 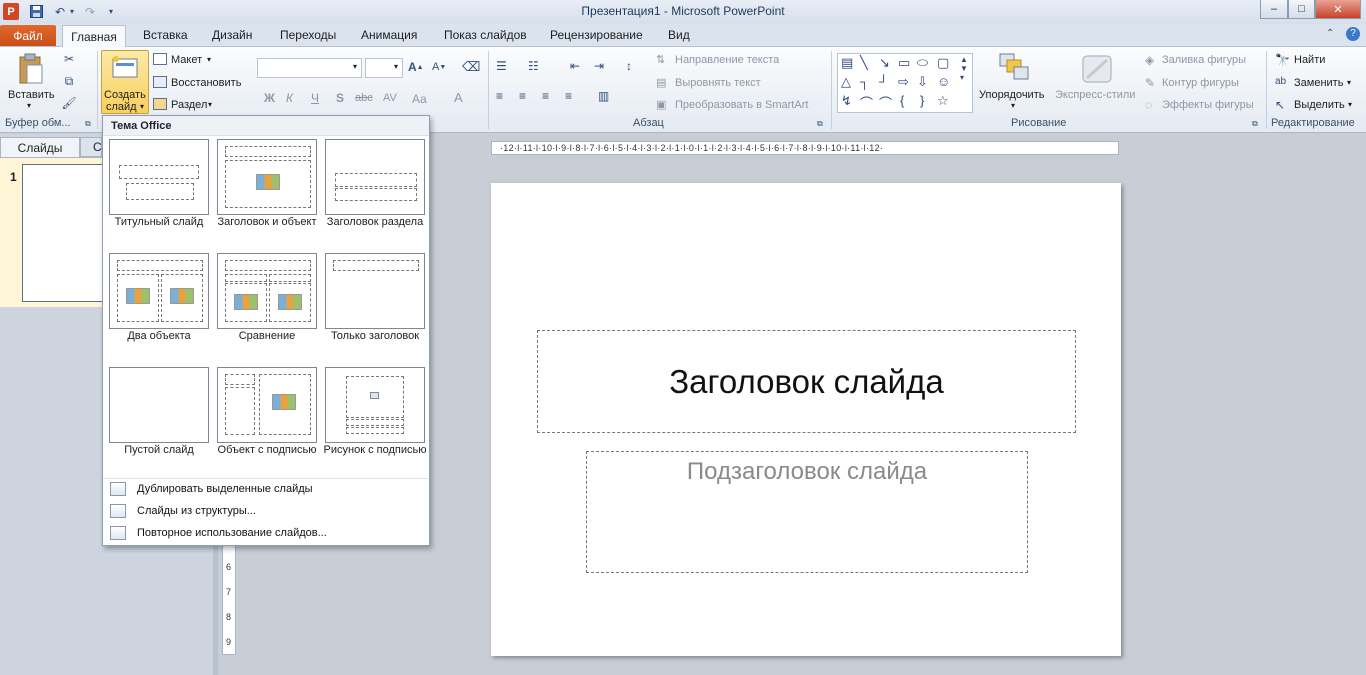 I want to click on replace-icon: ab, so click(x=1280, y=81).